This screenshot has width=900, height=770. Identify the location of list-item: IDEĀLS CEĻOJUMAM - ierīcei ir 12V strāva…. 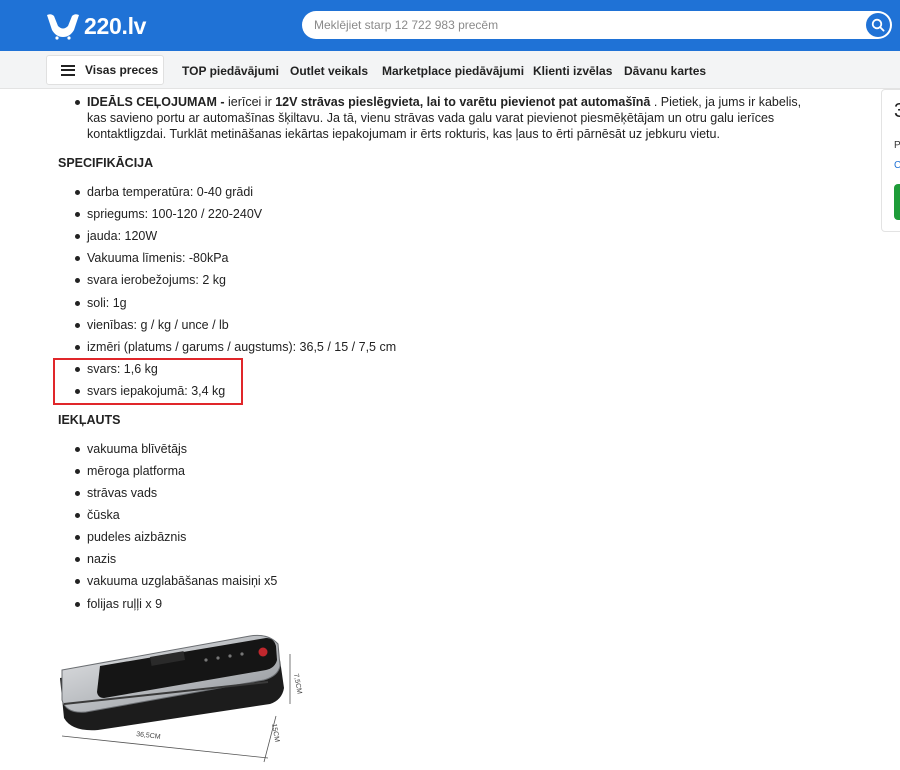
(438, 118).